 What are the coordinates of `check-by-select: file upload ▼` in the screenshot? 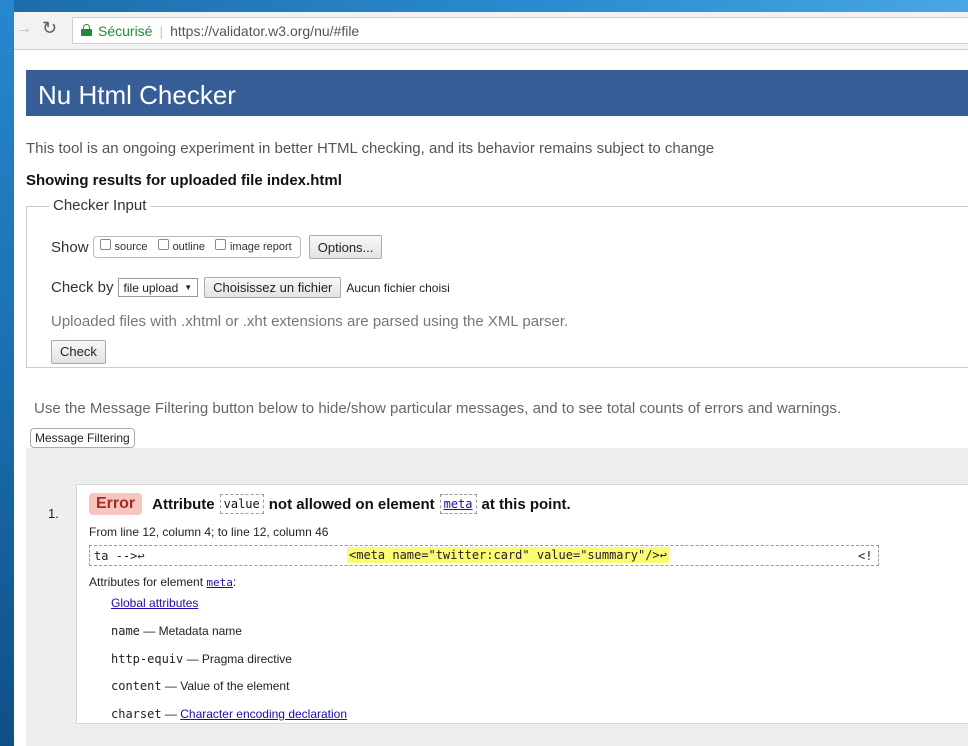 It's located at (158, 287).